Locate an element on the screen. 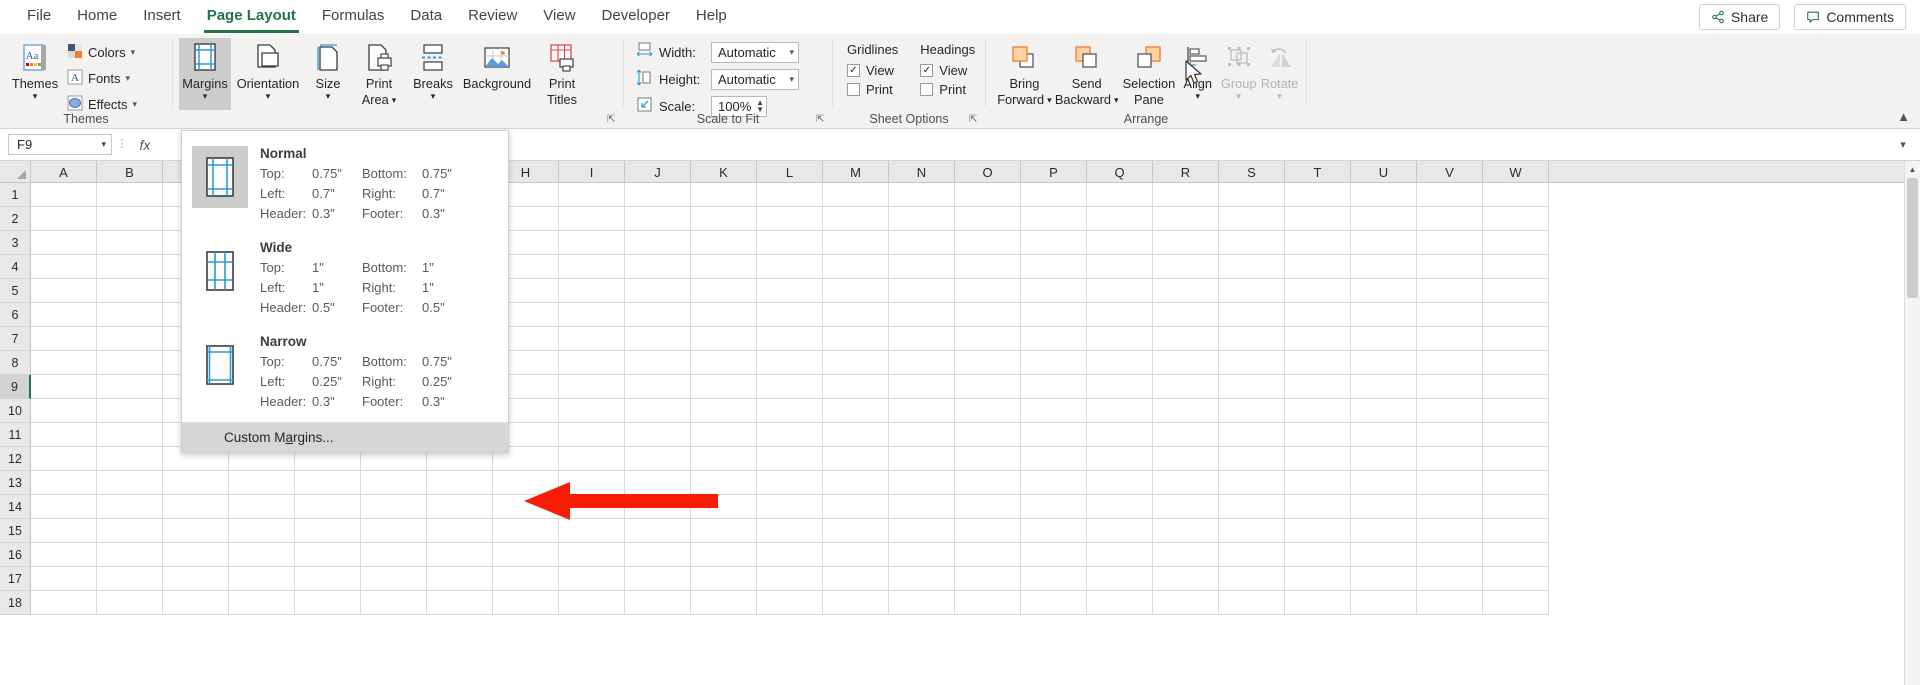 Image resolution: width=1920 pixels, height=685 pixels. cell-J16 is located at coordinates (658, 555).